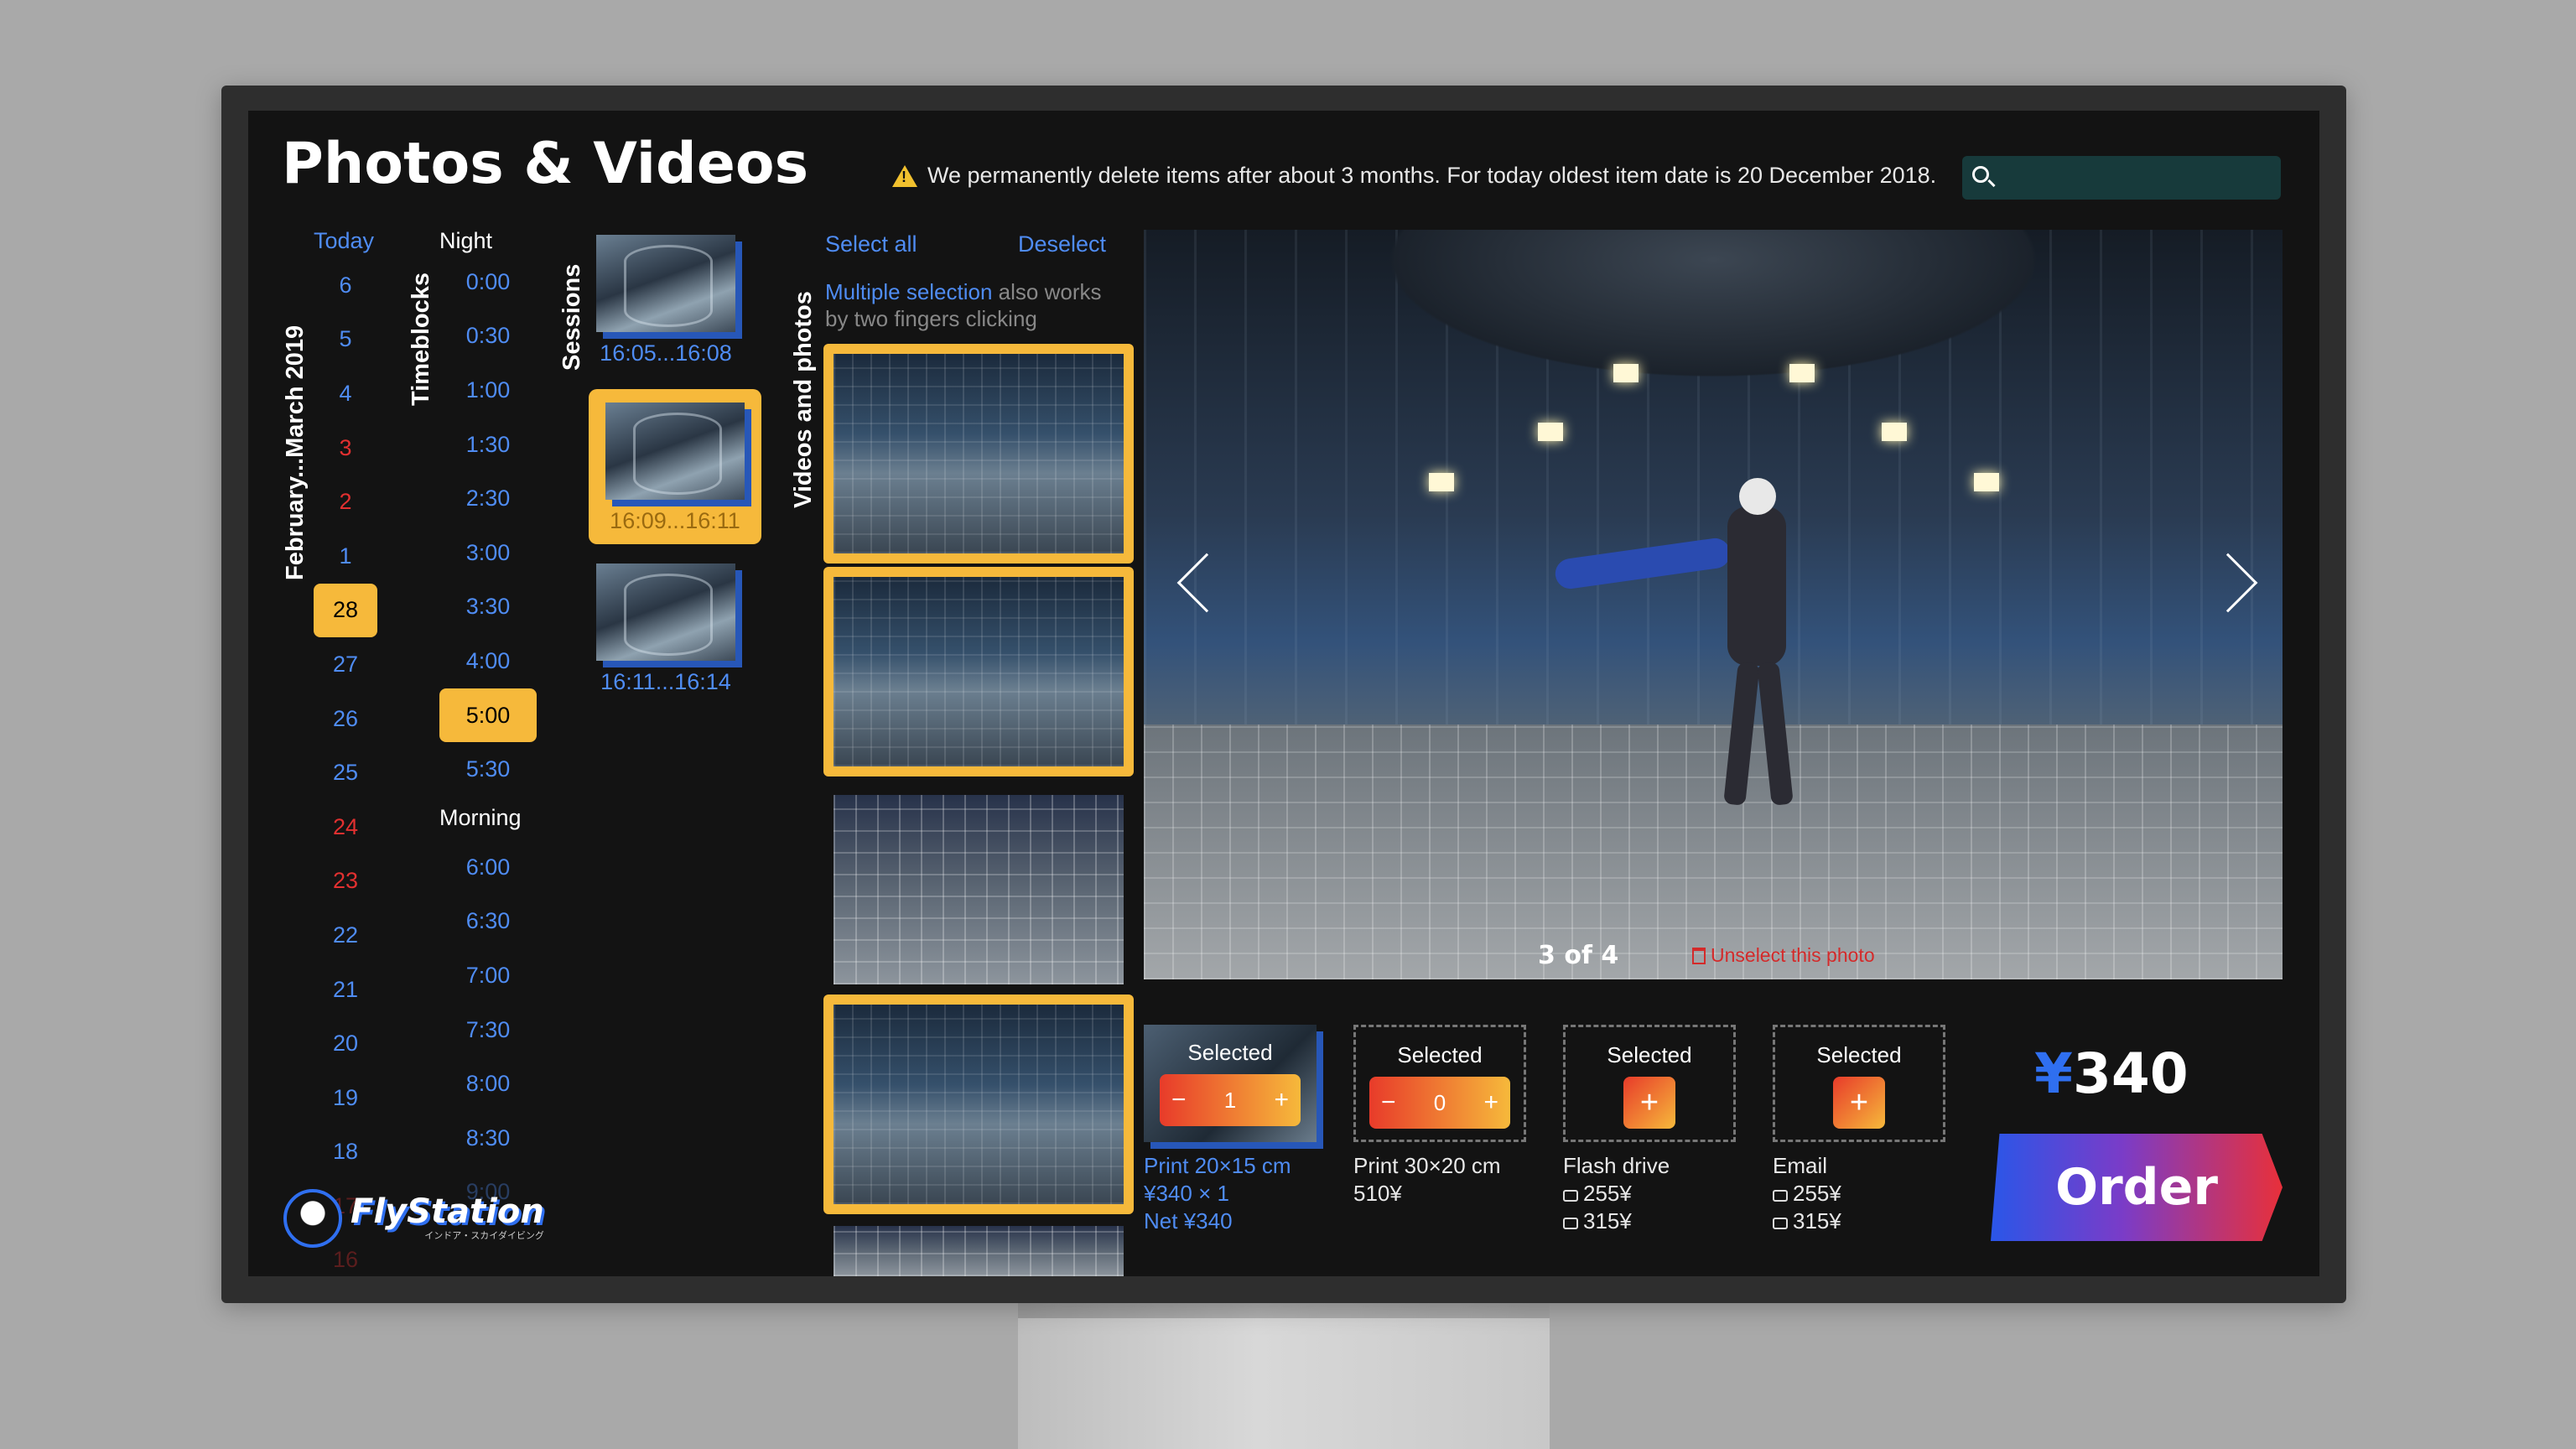 Image resolution: width=2576 pixels, height=1449 pixels. What do you see at coordinates (1756, 586) in the screenshot?
I see `instructor-figure` at bounding box center [1756, 586].